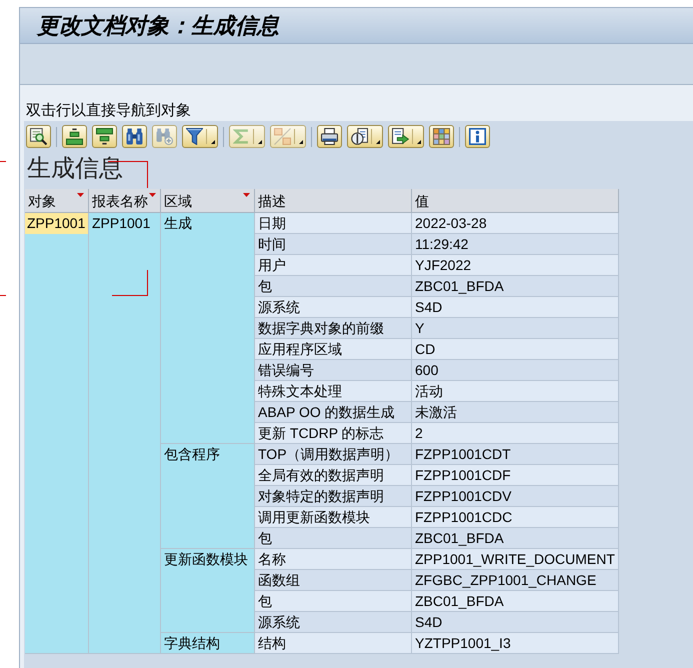 The height and width of the screenshot is (668, 693). I want to click on binoculars-icon, so click(134, 136).